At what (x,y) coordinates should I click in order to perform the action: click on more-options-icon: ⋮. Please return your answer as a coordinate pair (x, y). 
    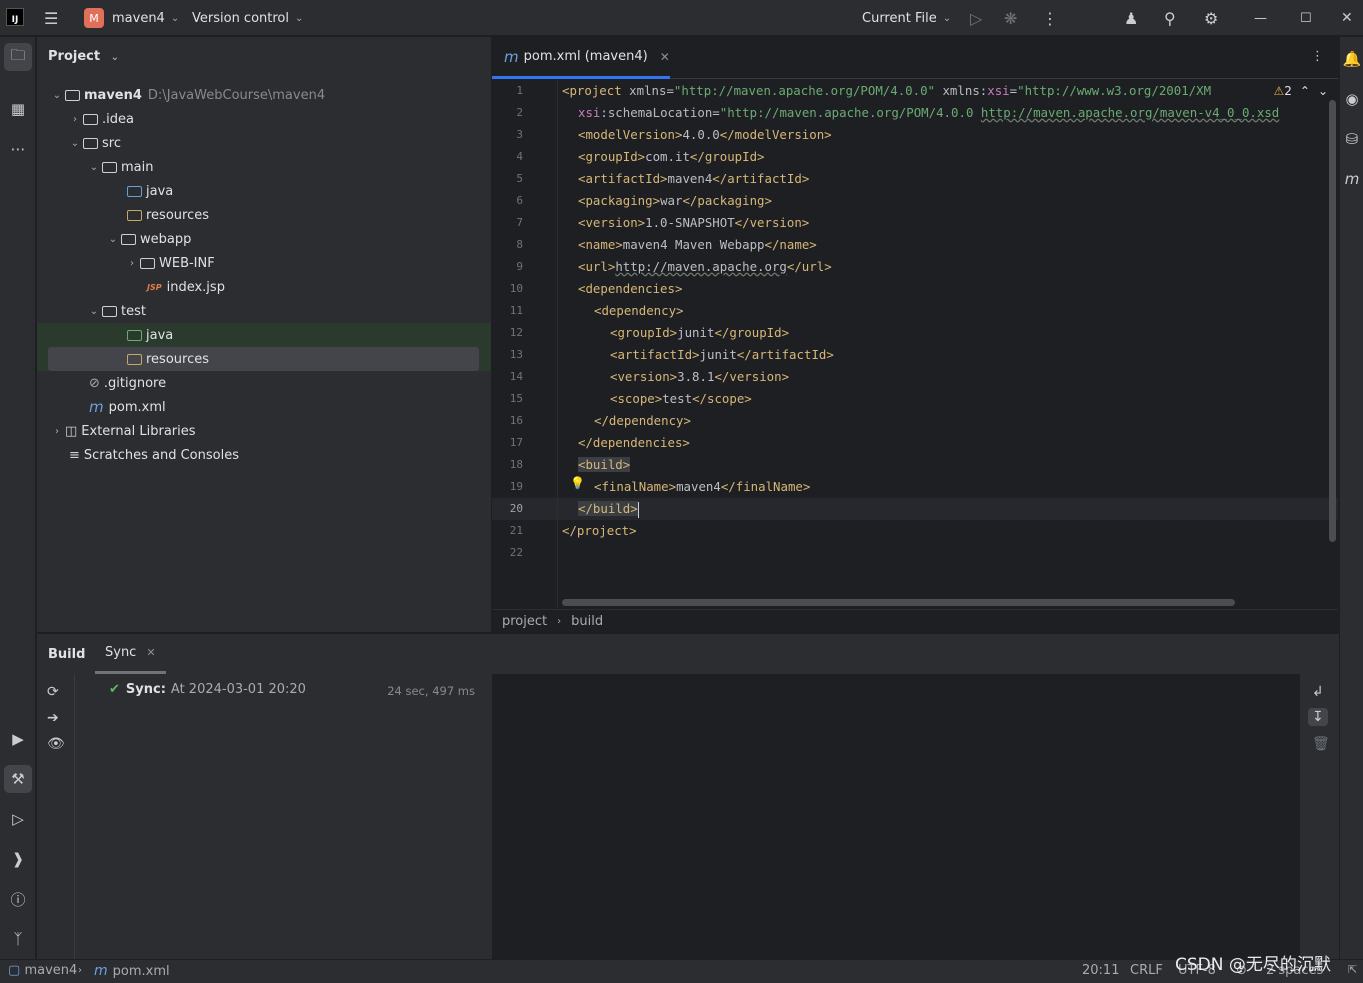
    Looking at the image, I should click on (1050, 18).